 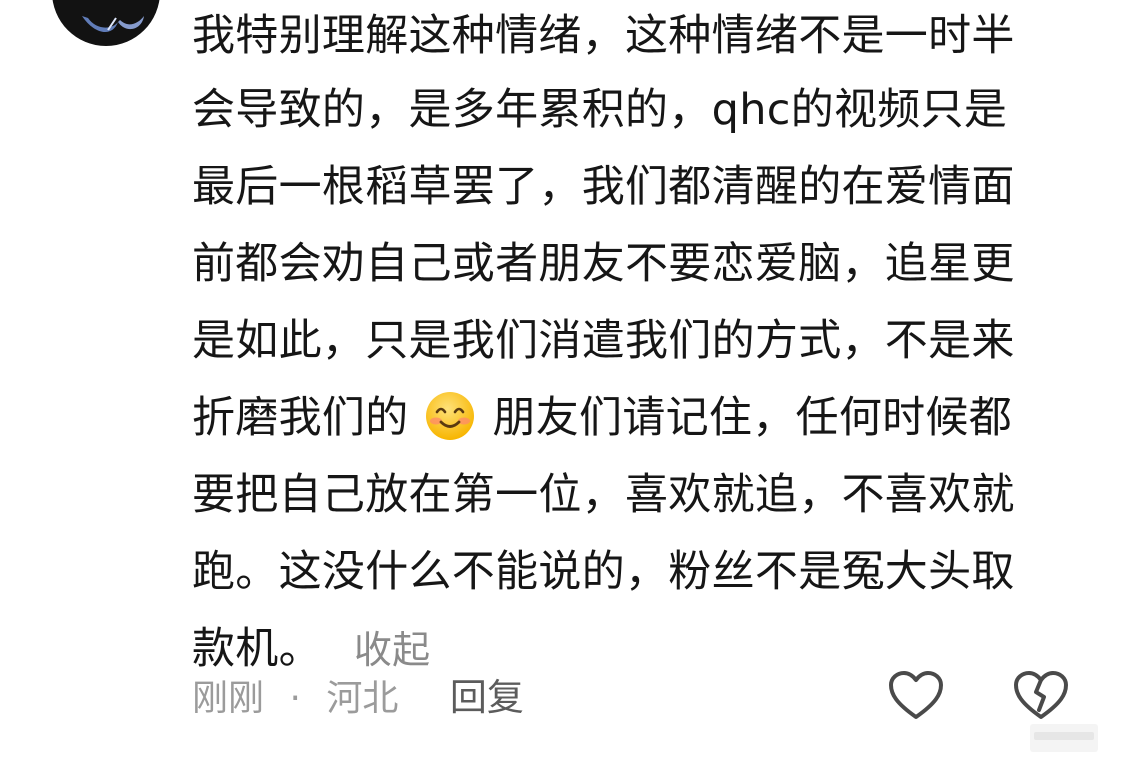 What do you see at coordinates (392, 650) in the screenshot?
I see `collapse-button: 收起` at bounding box center [392, 650].